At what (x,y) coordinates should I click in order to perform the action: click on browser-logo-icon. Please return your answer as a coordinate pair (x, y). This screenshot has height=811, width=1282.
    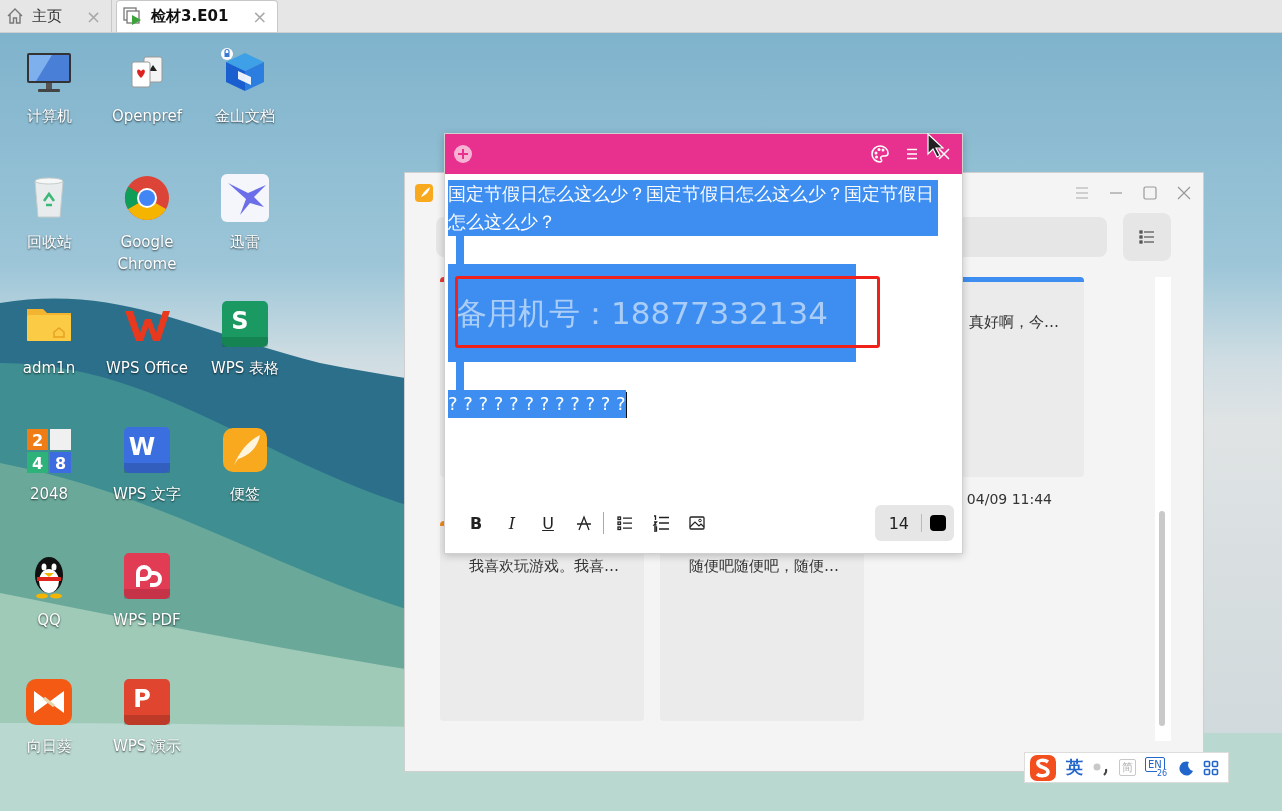
    Looking at the image, I should click on (147, 198).